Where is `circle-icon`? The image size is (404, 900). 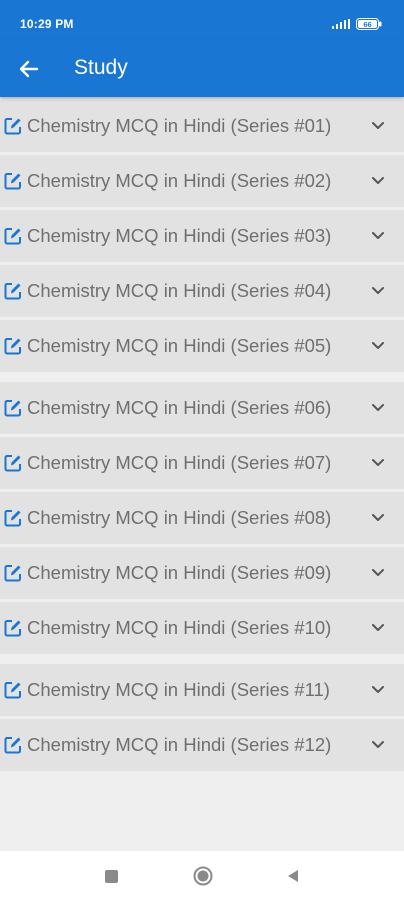 circle-icon is located at coordinates (203, 876).